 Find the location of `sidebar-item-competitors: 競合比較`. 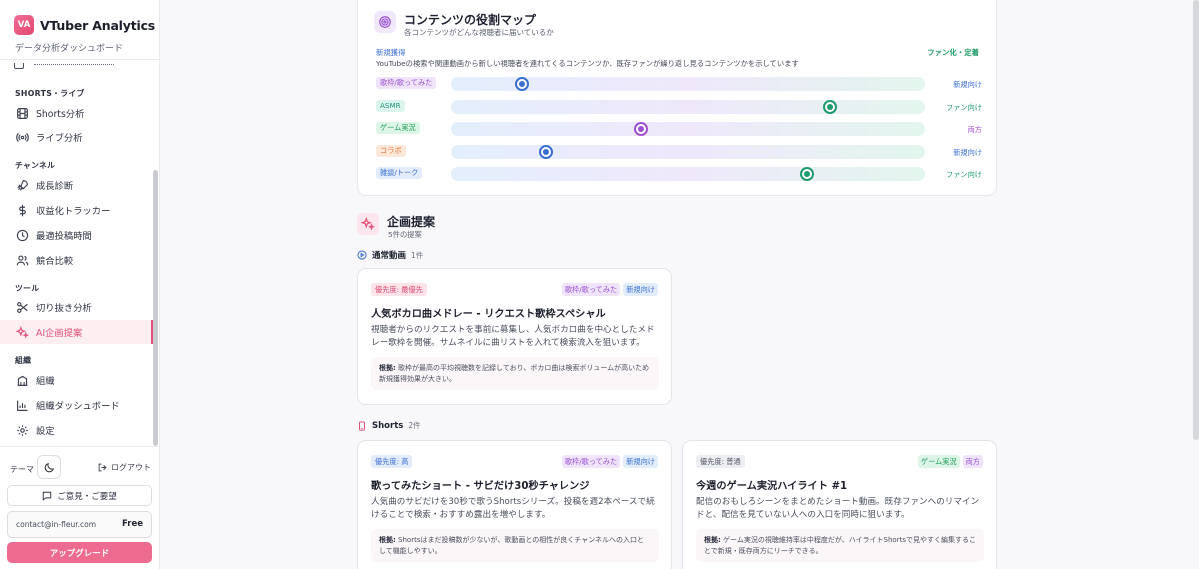

sidebar-item-competitors: 競合比較 is located at coordinates (76, 260).